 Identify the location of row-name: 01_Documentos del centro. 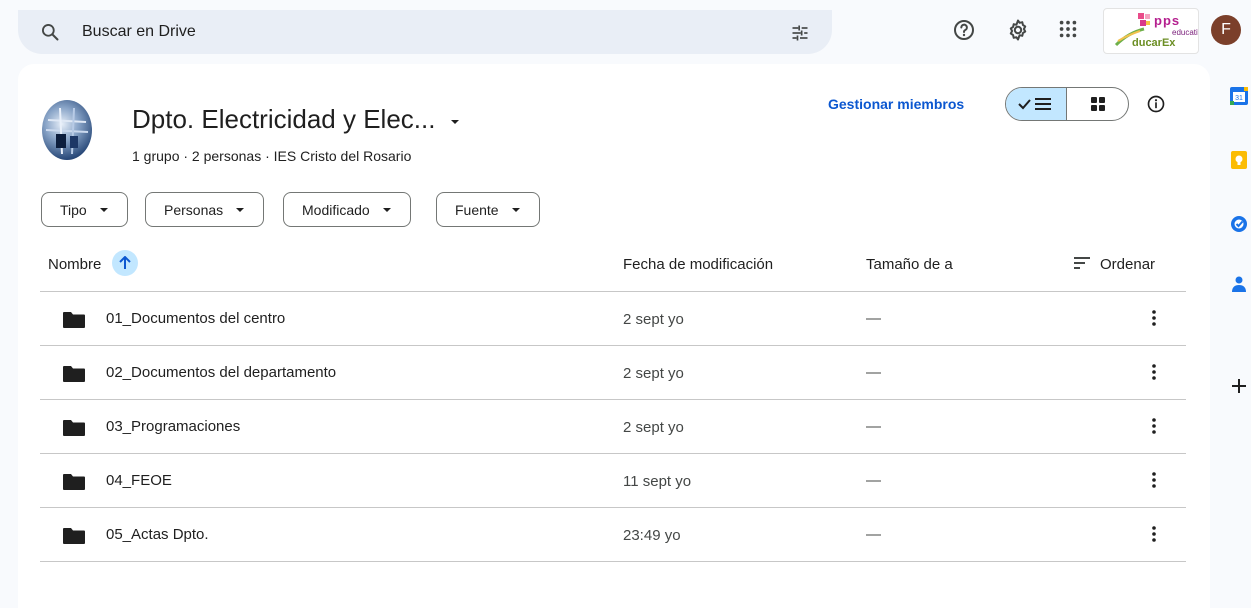
(196, 318).